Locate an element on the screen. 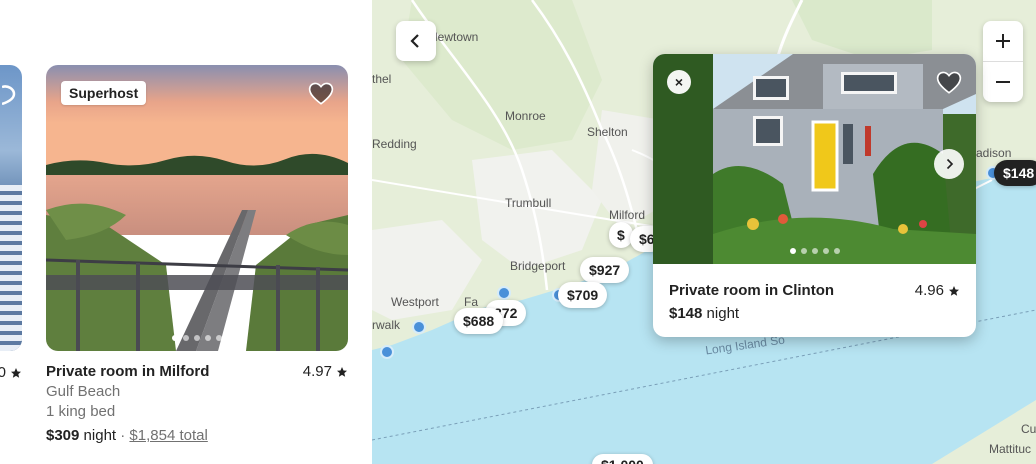 The width and height of the screenshot is (1036, 464). listing-rating: 0 is located at coordinates (11, 372).